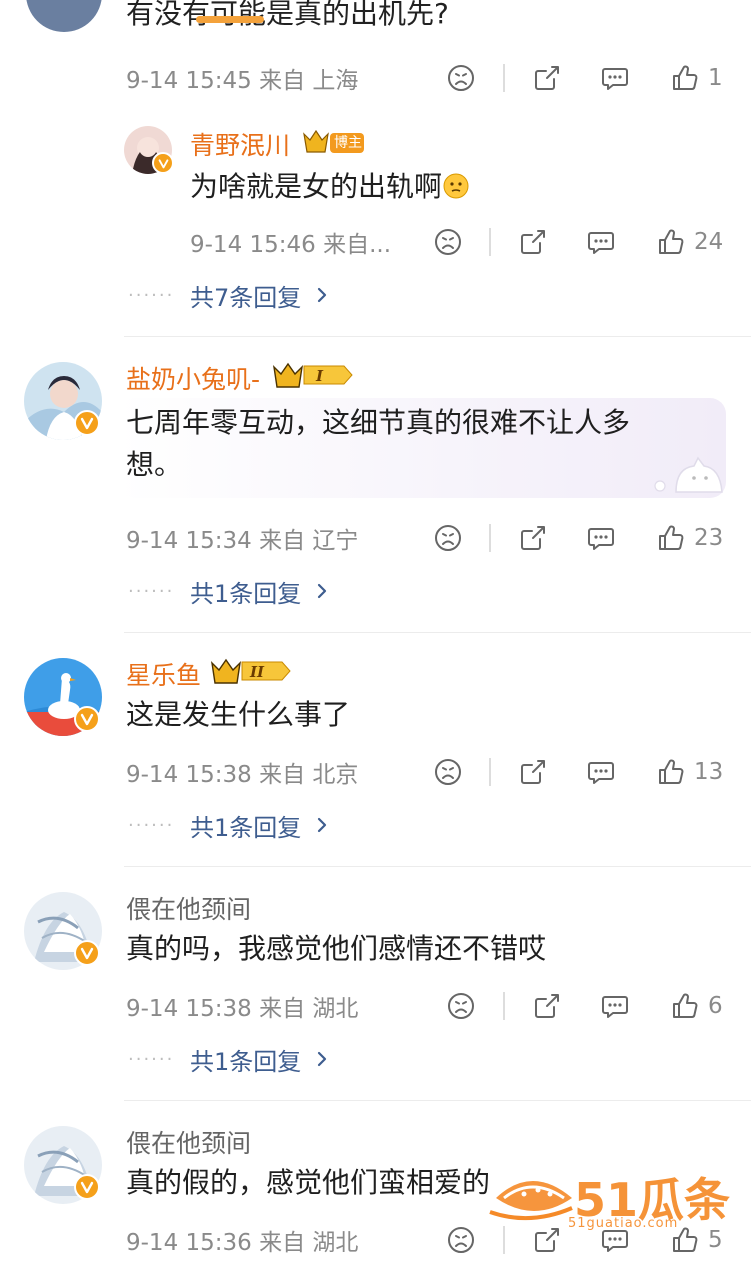 Image resolution: width=751 pixels, height=1280 pixels. Describe the element at coordinates (613, 1200) in the screenshot. I see `watermark: 51瓜条 51guatiao.com` at that location.